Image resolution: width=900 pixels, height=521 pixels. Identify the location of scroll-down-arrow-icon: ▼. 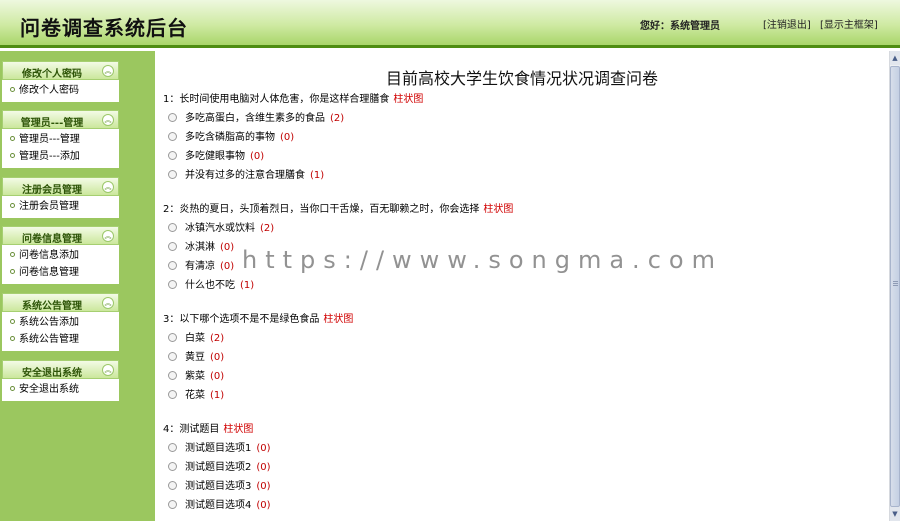
(895, 514).